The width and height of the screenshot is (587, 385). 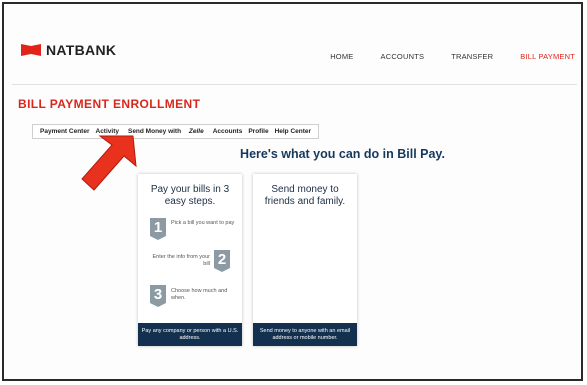 I want to click on step-1-text: Pick a bill you want to pay, so click(x=203, y=223).